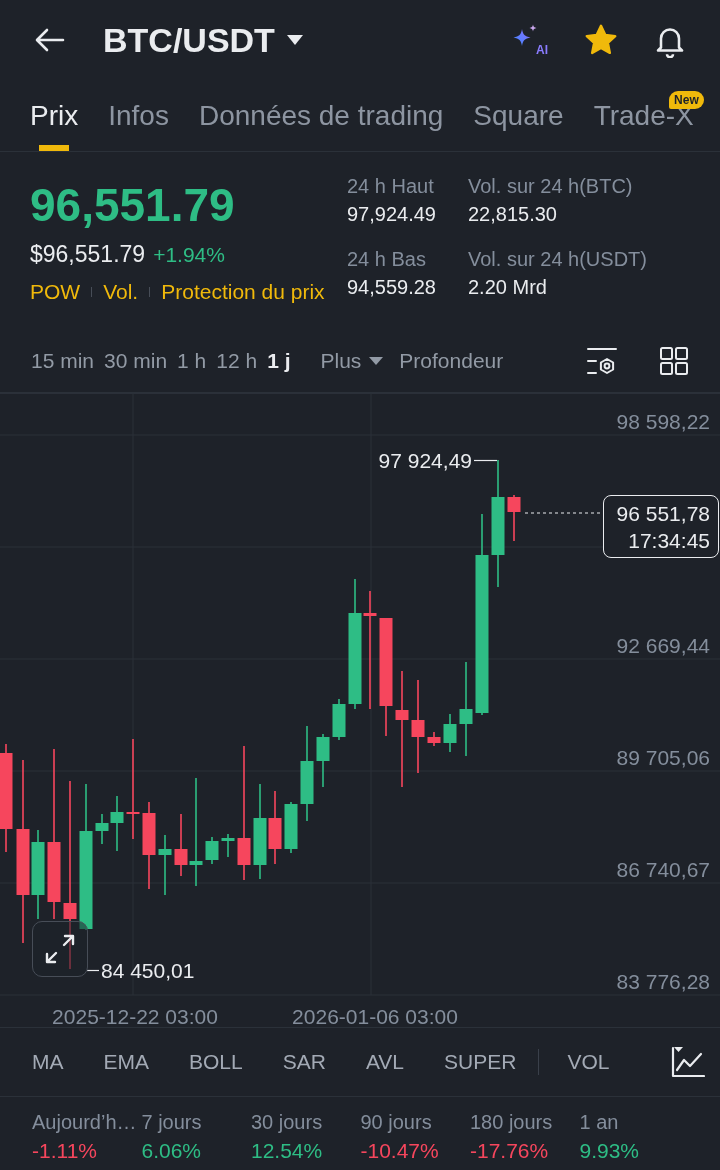  I want to click on interval-tab: 1 h, so click(192, 360).